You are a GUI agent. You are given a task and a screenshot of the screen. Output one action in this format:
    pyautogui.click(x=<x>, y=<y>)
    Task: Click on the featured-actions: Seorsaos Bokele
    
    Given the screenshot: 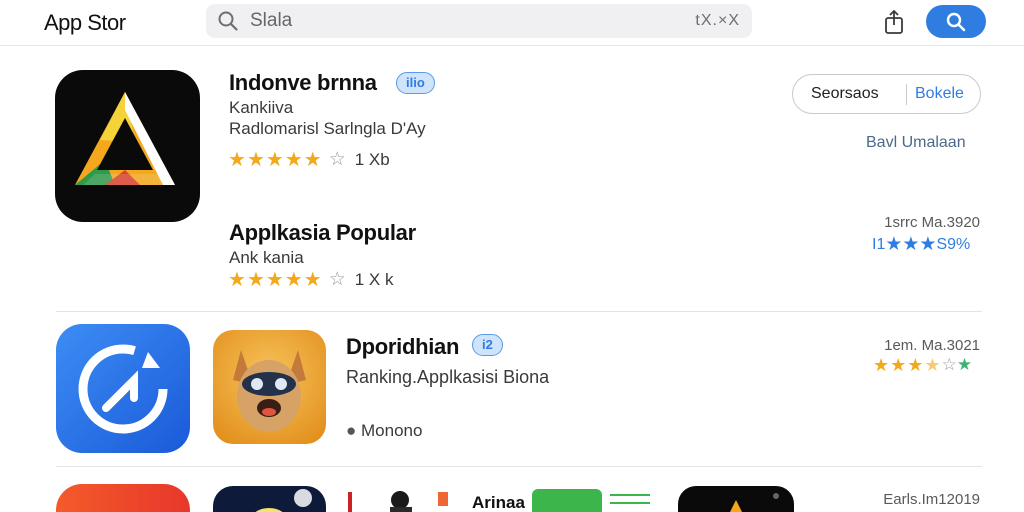 What is the action you would take?
    pyautogui.click(x=886, y=94)
    